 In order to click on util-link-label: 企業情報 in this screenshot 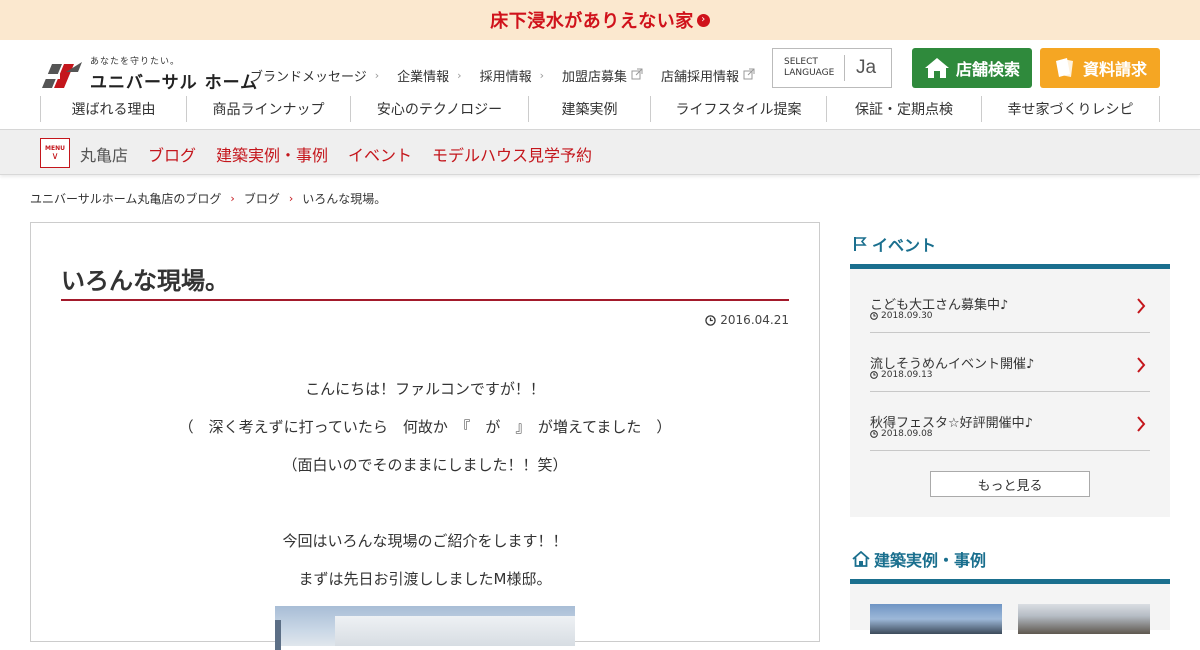, I will do `click(423, 77)`.